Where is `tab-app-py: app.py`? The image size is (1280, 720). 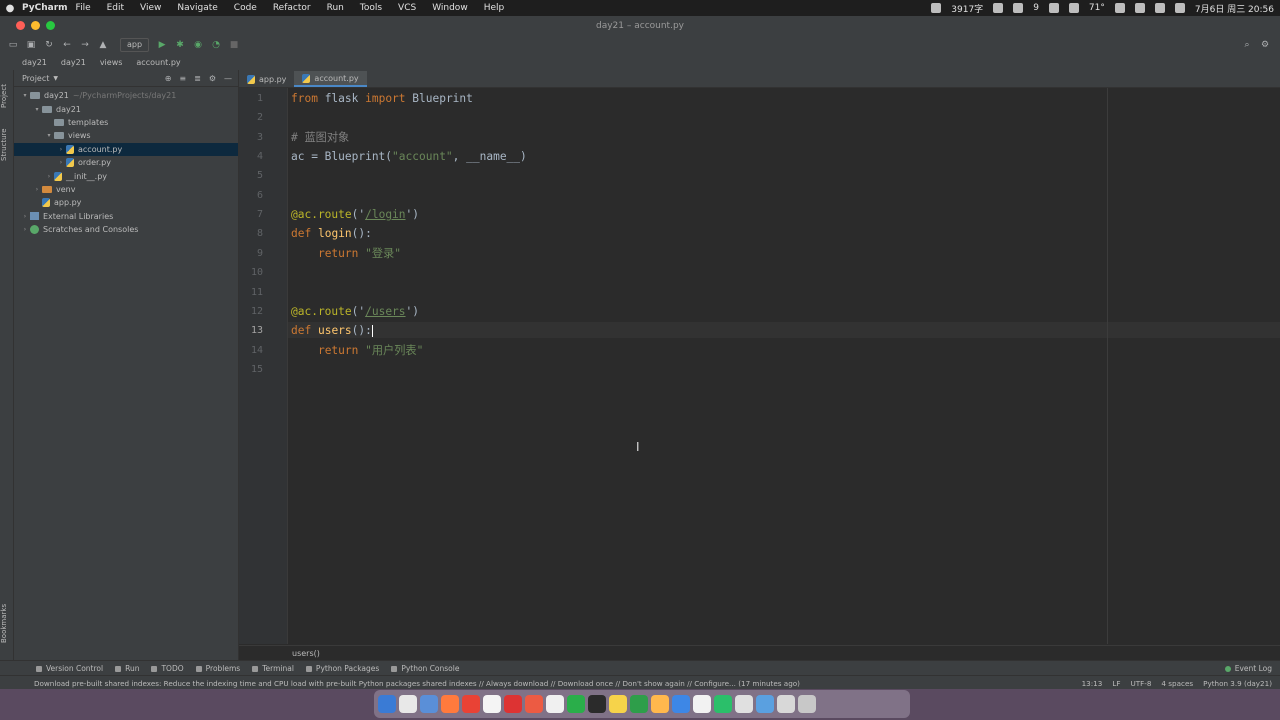 tab-app-py: app.py is located at coordinates (266, 79).